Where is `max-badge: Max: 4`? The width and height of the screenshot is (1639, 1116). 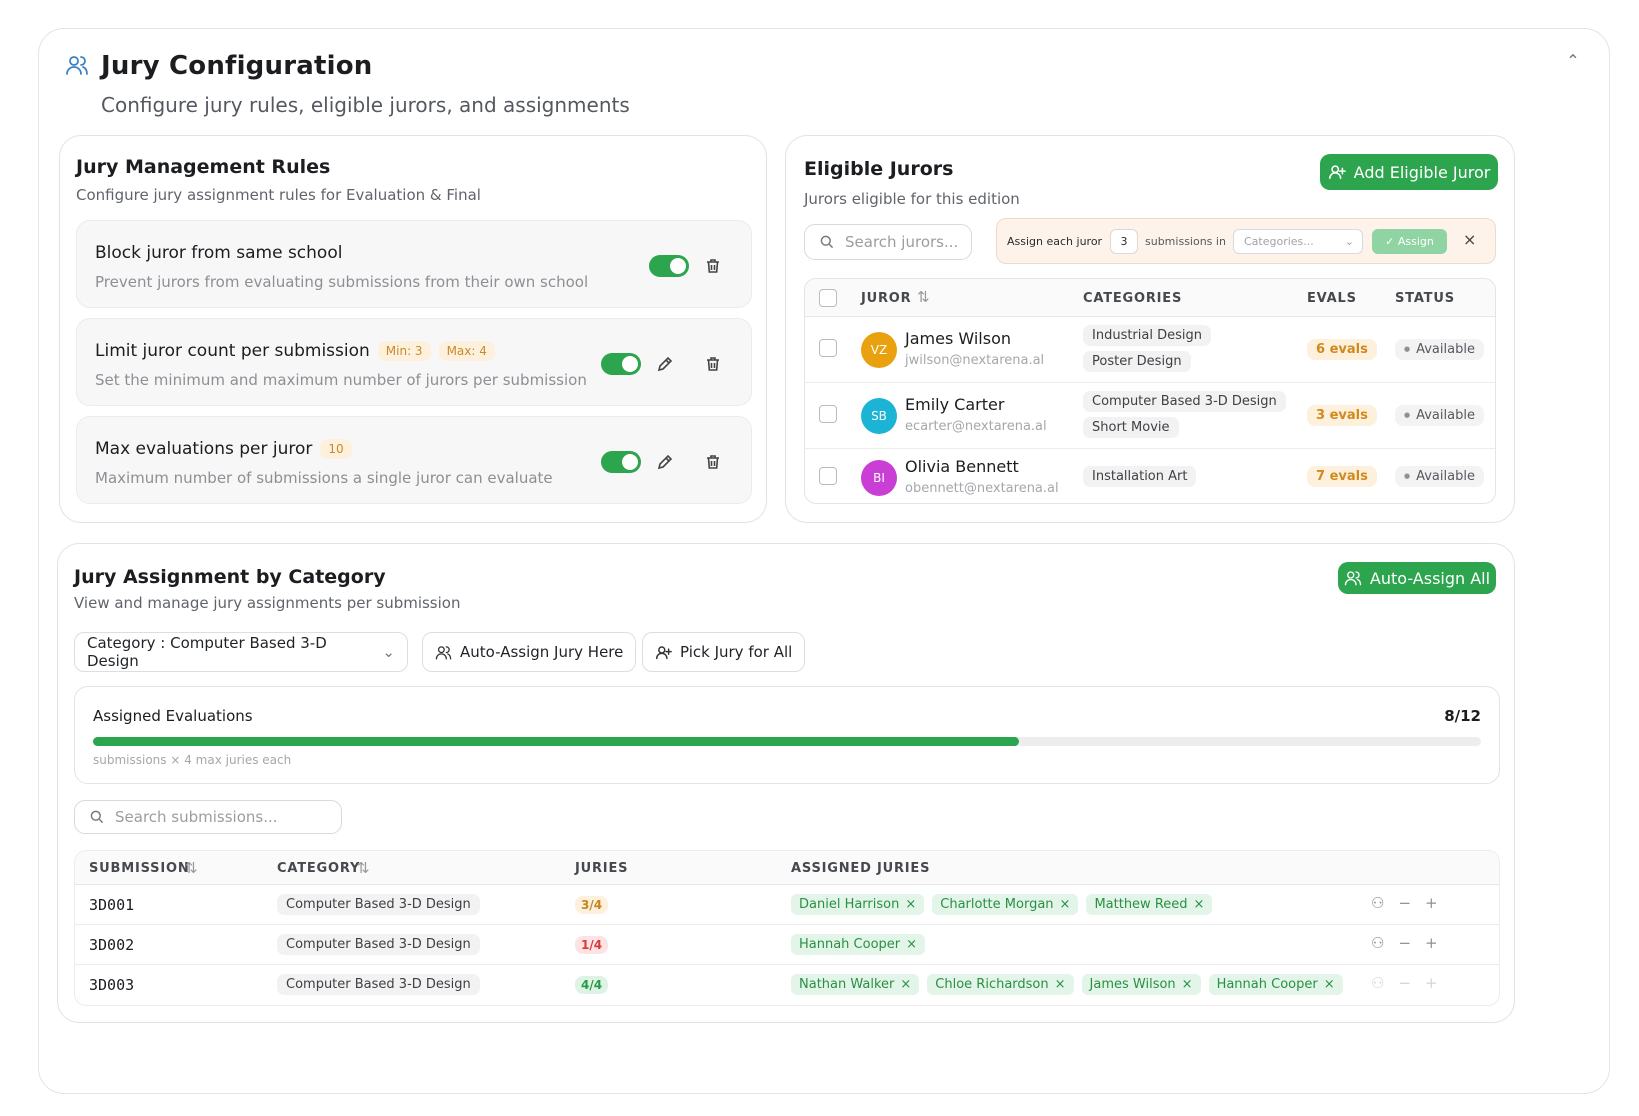
max-badge: Max: 4 is located at coordinates (466, 351).